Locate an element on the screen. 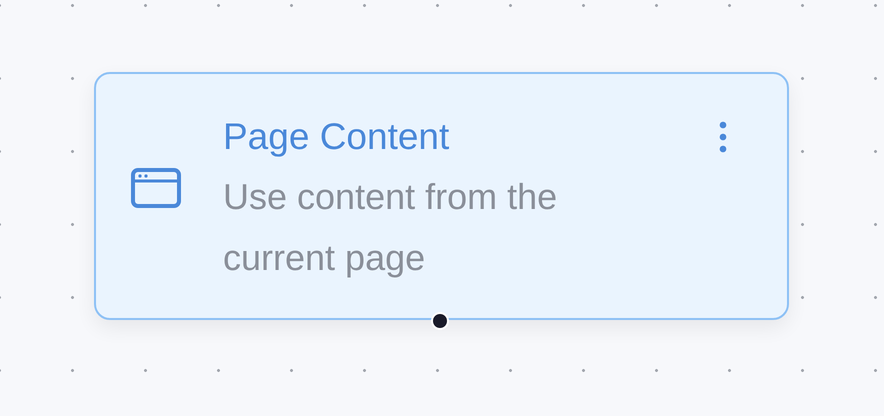 The width and height of the screenshot is (884, 416). window-icon is located at coordinates (156, 188).